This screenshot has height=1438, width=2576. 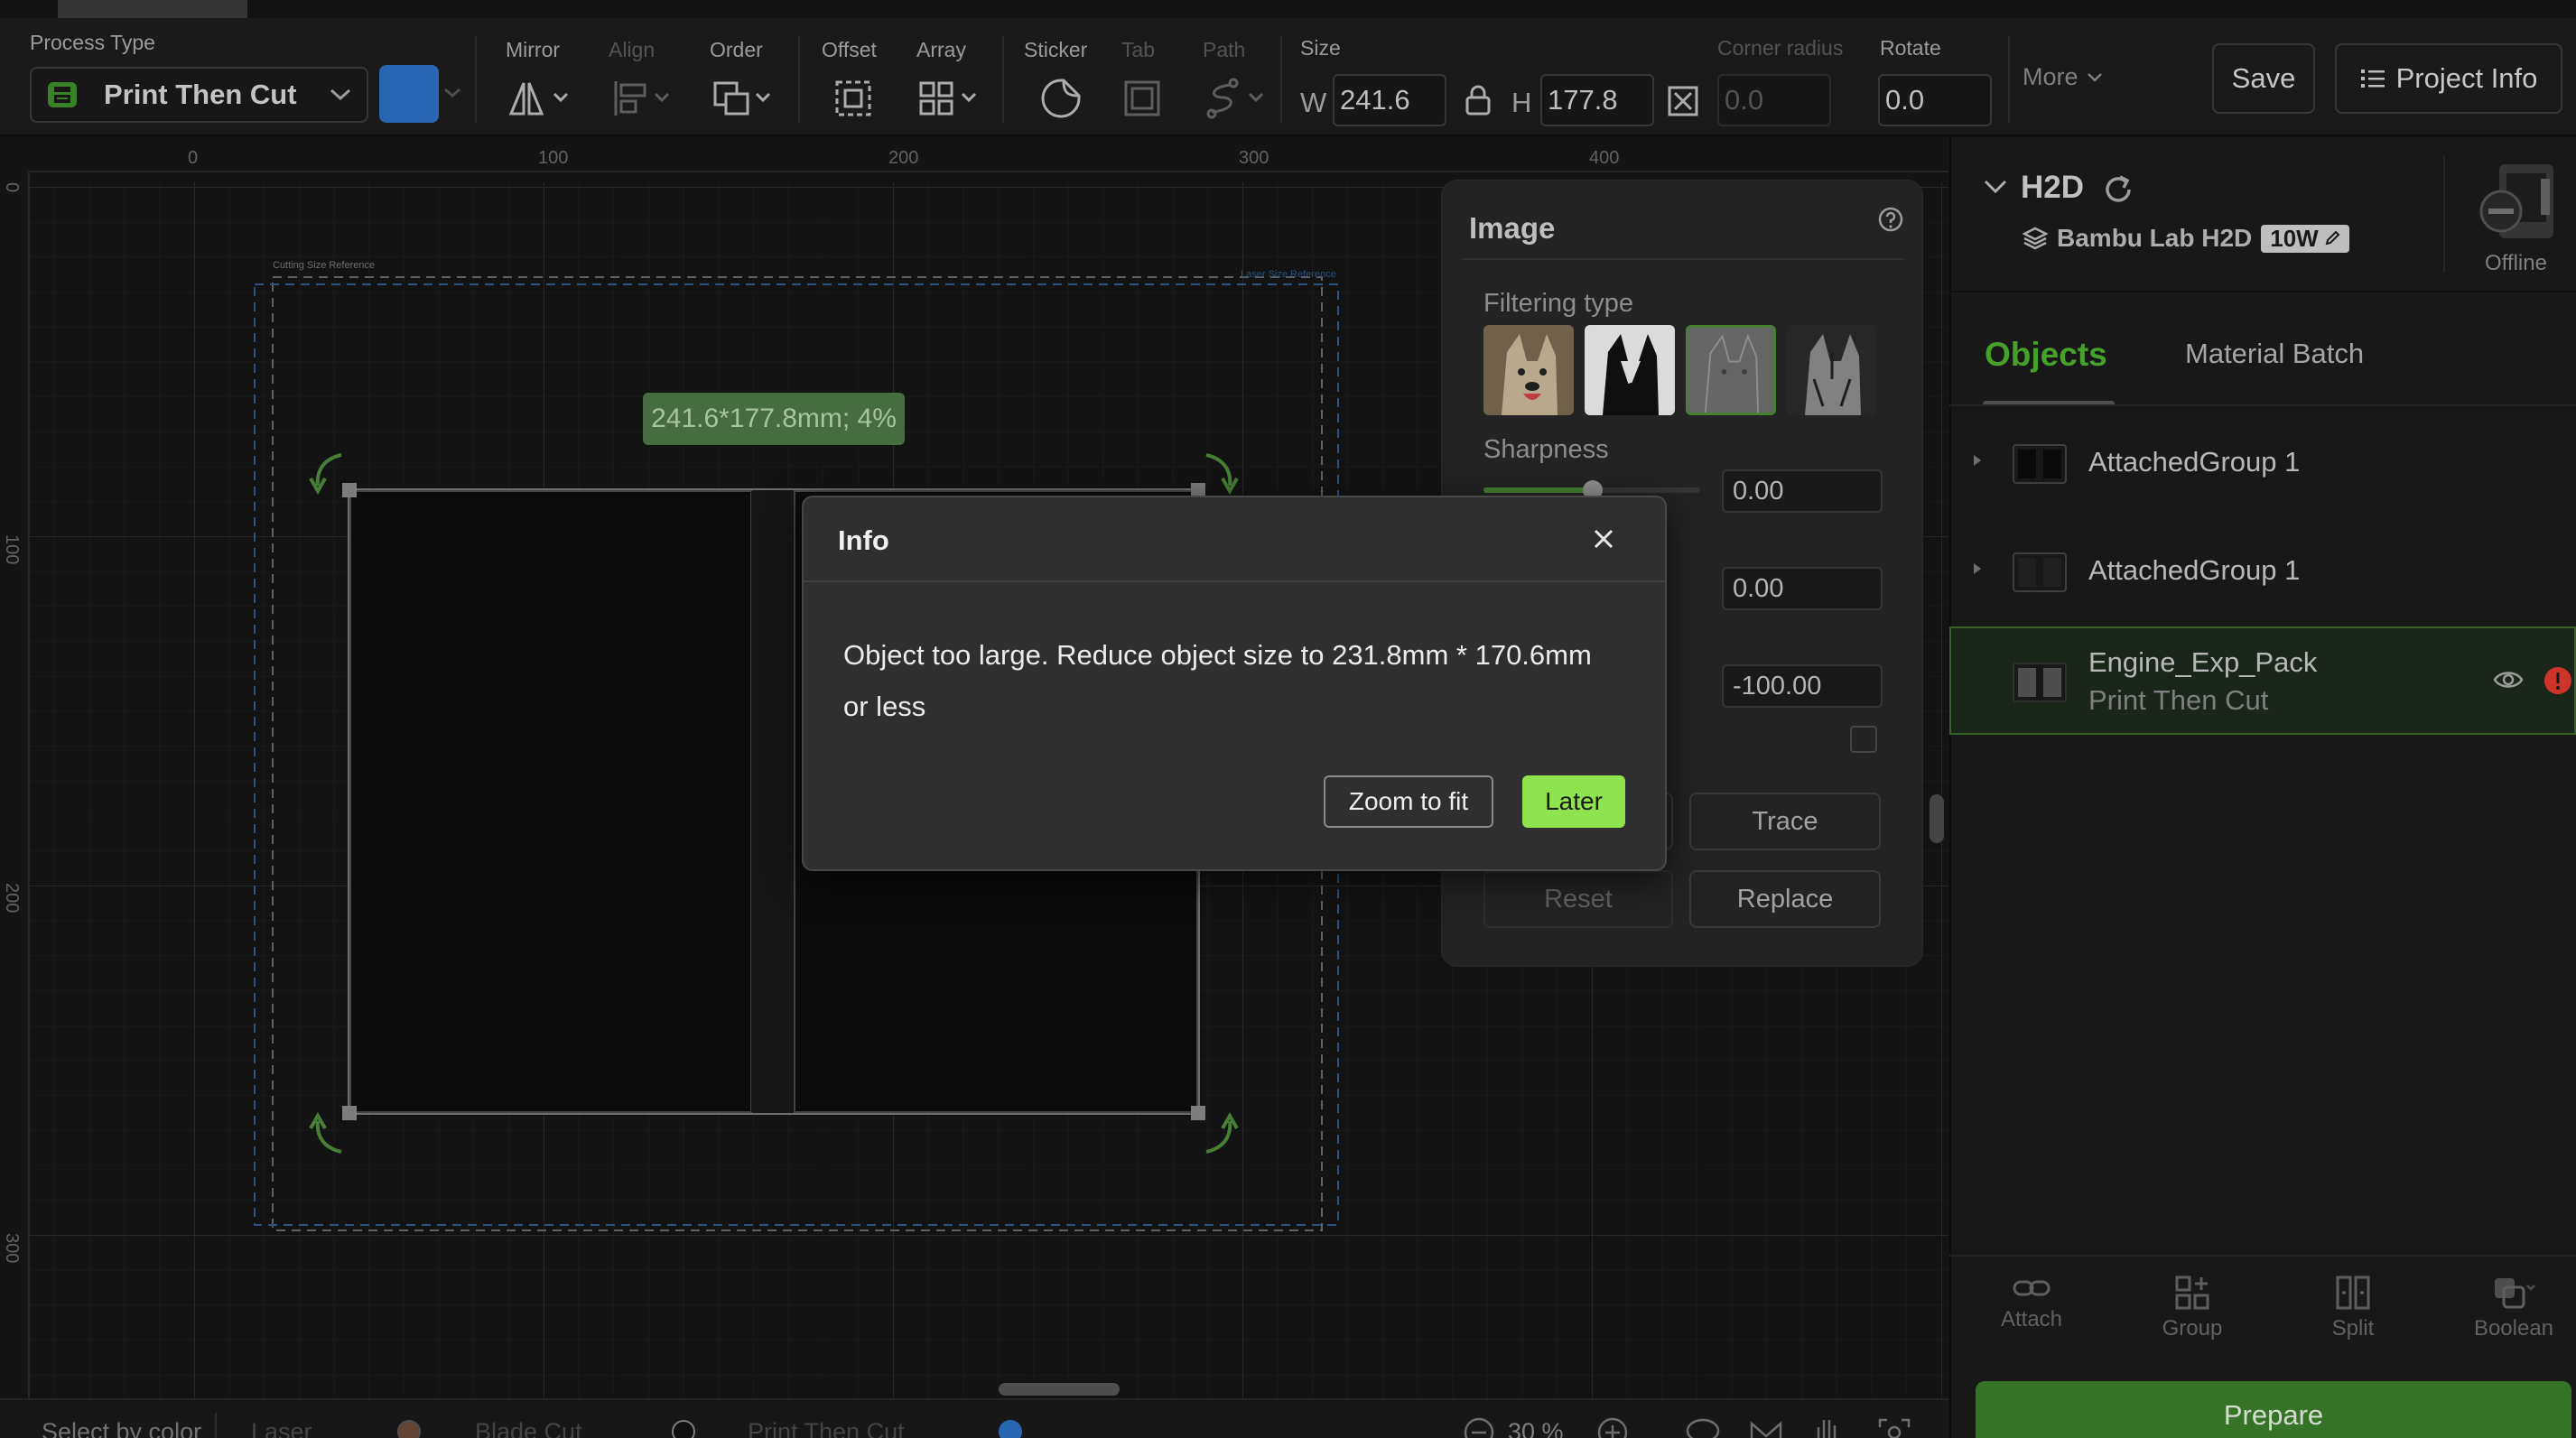 What do you see at coordinates (324, 265) in the screenshot?
I see `cutting-size-reference-label: Cutting Size Reference` at bounding box center [324, 265].